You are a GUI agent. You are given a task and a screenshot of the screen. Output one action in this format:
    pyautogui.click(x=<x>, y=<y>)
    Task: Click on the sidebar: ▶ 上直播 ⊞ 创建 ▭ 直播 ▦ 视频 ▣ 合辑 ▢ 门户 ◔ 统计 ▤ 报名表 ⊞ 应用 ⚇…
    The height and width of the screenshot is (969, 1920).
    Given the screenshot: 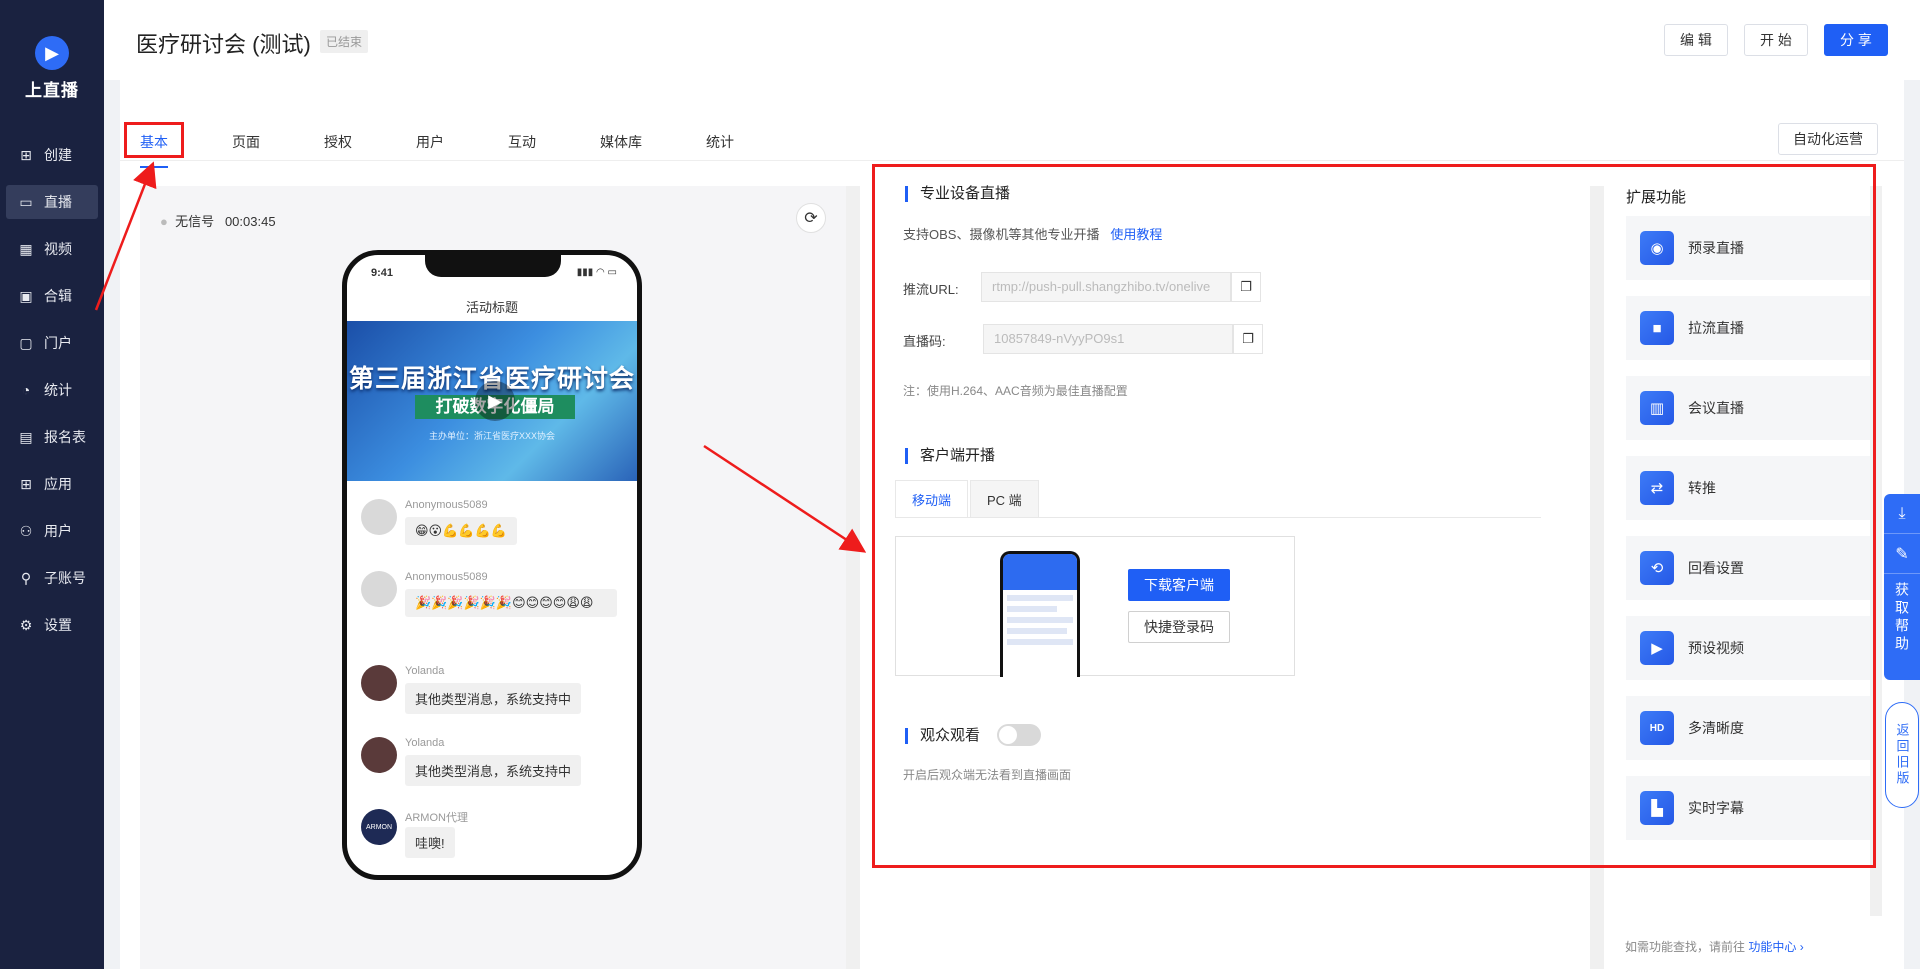 What is the action you would take?
    pyautogui.click(x=52, y=484)
    